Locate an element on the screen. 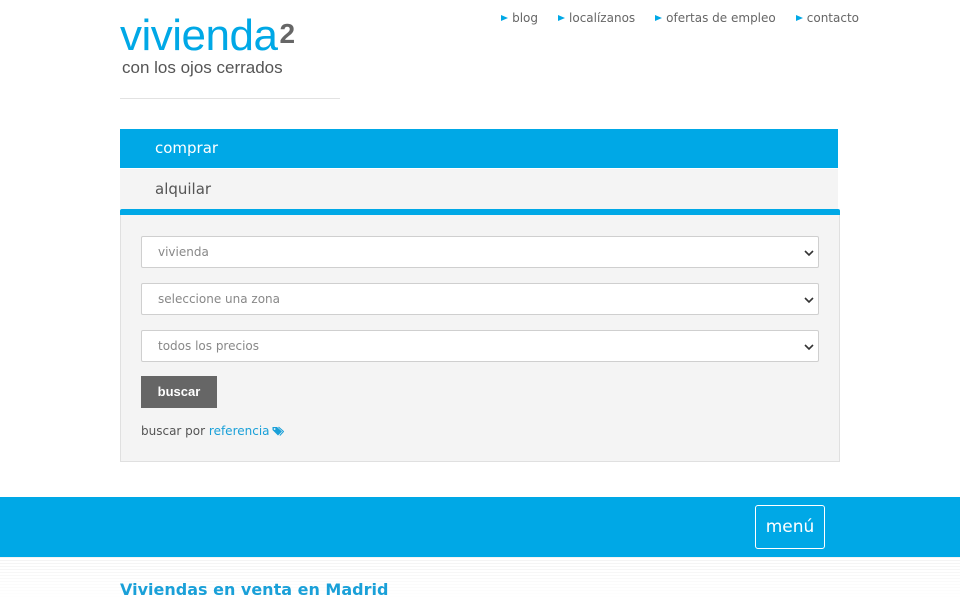 This screenshot has height=600, width=960. site-logo: vivienda2 con los ojos cerrados is located at coordinates (230, 46).